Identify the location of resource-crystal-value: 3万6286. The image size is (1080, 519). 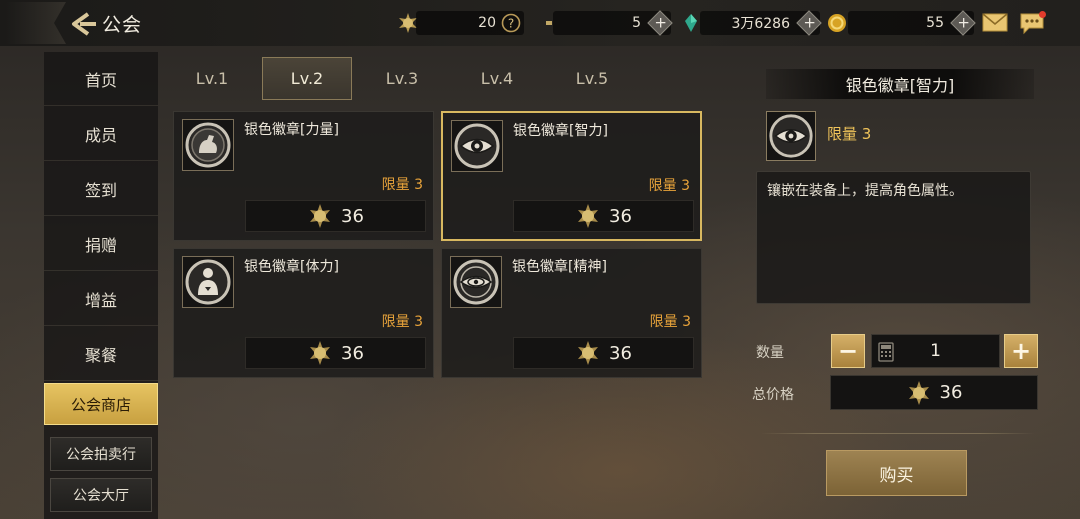
(760, 24).